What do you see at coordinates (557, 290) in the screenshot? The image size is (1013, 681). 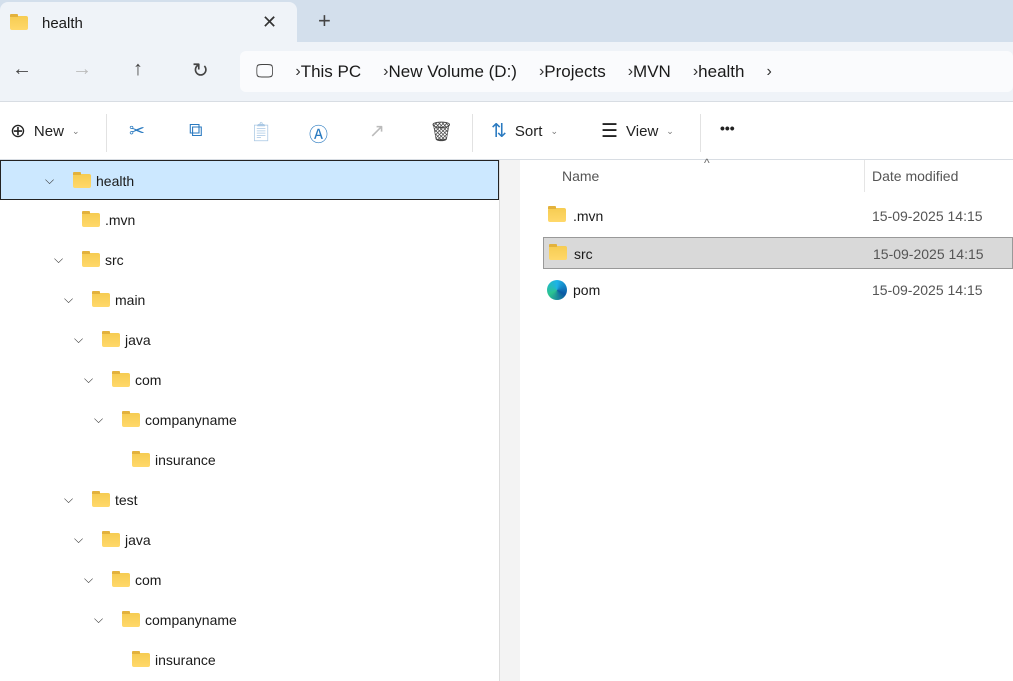 I see `edge-browser-icon` at bounding box center [557, 290].